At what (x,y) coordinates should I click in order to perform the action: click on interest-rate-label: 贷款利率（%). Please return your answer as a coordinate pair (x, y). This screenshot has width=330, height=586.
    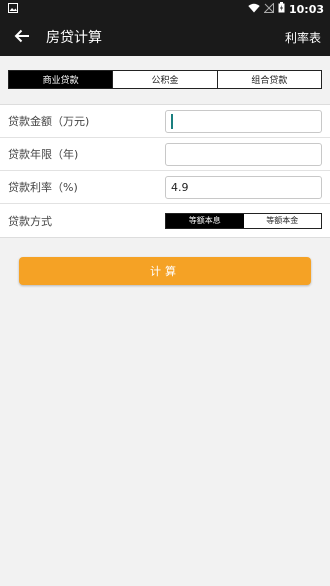
    Looking at the image, I should click on (43, 187).